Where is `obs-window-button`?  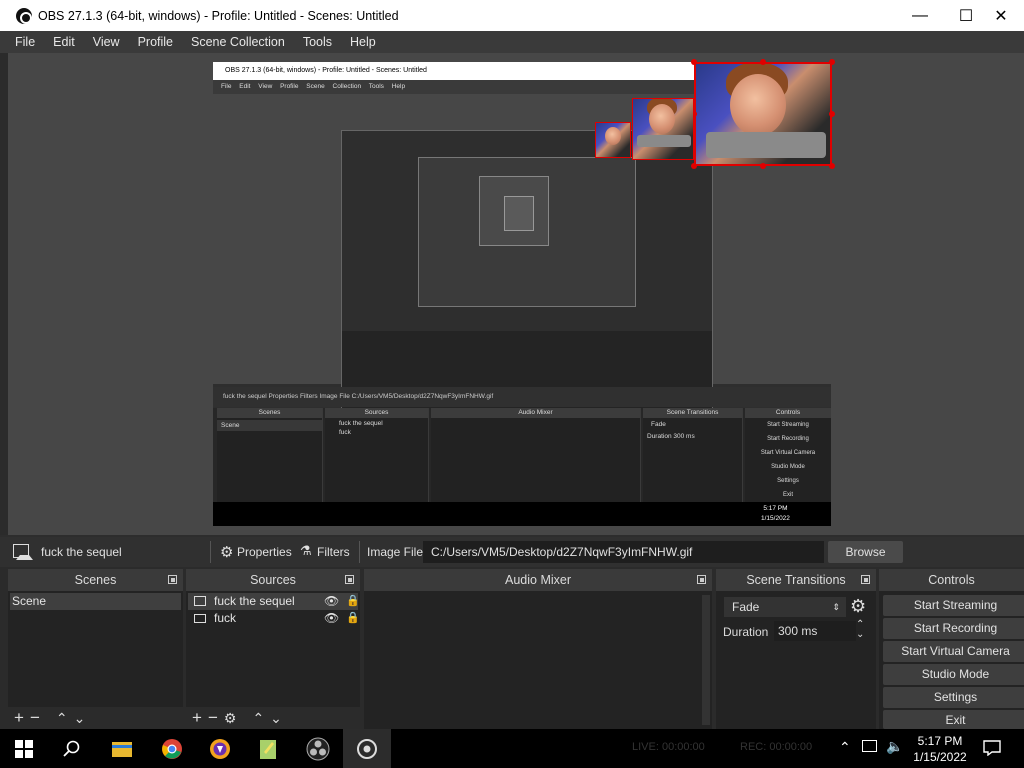
obs-window-button is located at coordinates (367, 748).